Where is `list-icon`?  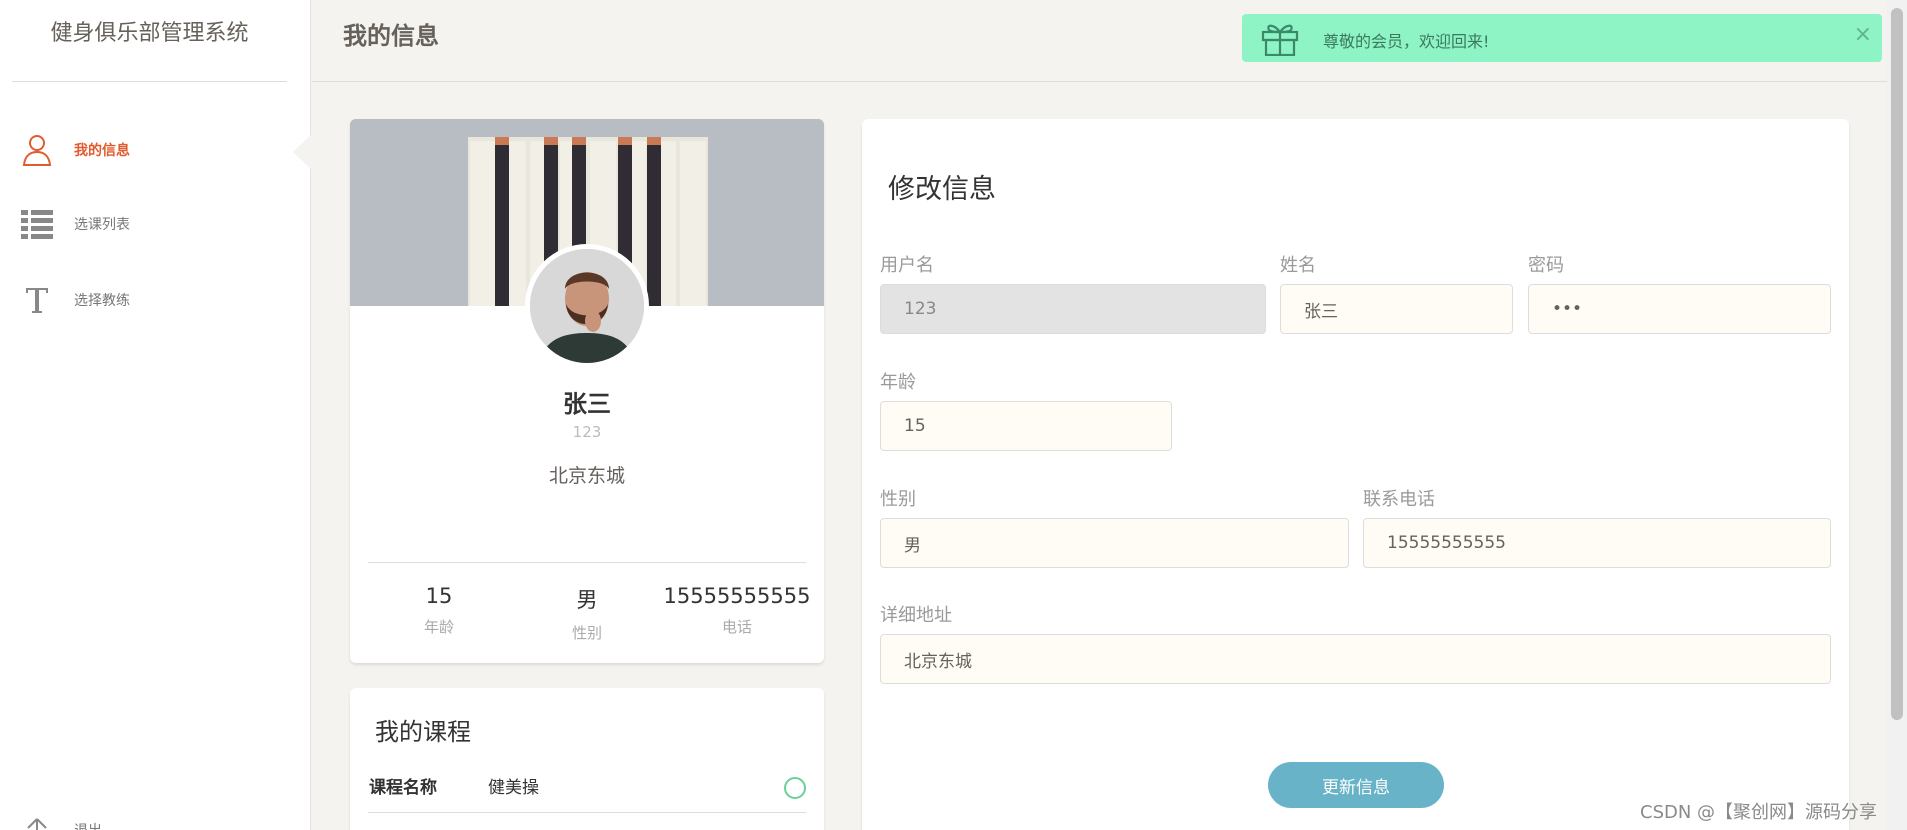
list-icon is located at coordinates (37, 224).